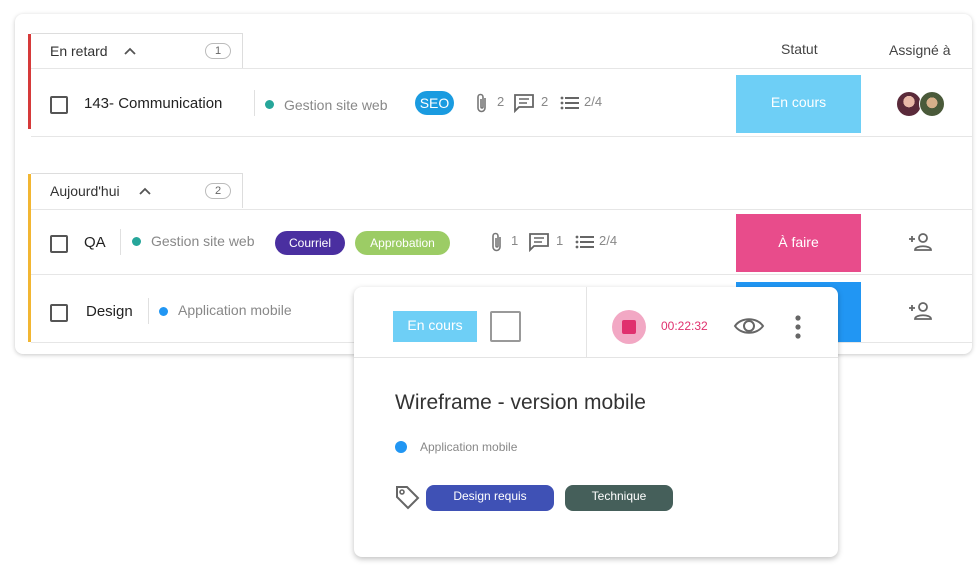  Describe the element at coordinates (218, 191) in the screenshot. I see `group-count-badge: 2` at that location.